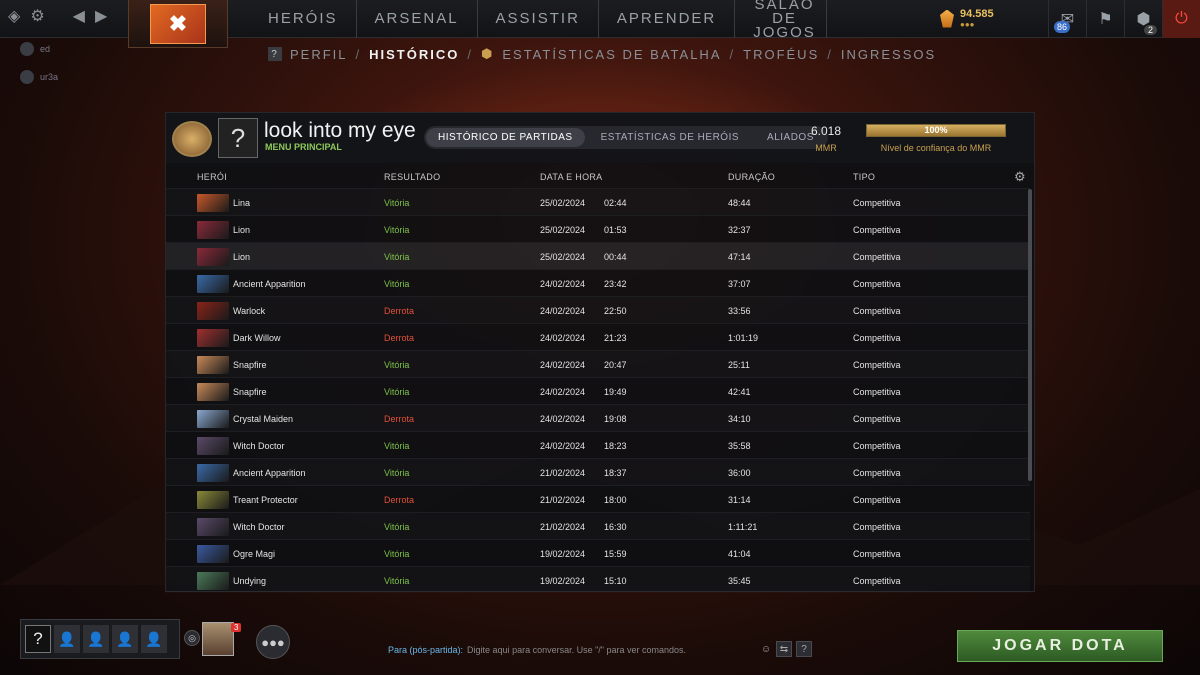 The height and width of the screenshot is (675, 1200). Describe the element at coordinates (1181, 19) in the screenshot. I see `power-icon: ⏻` at that location.